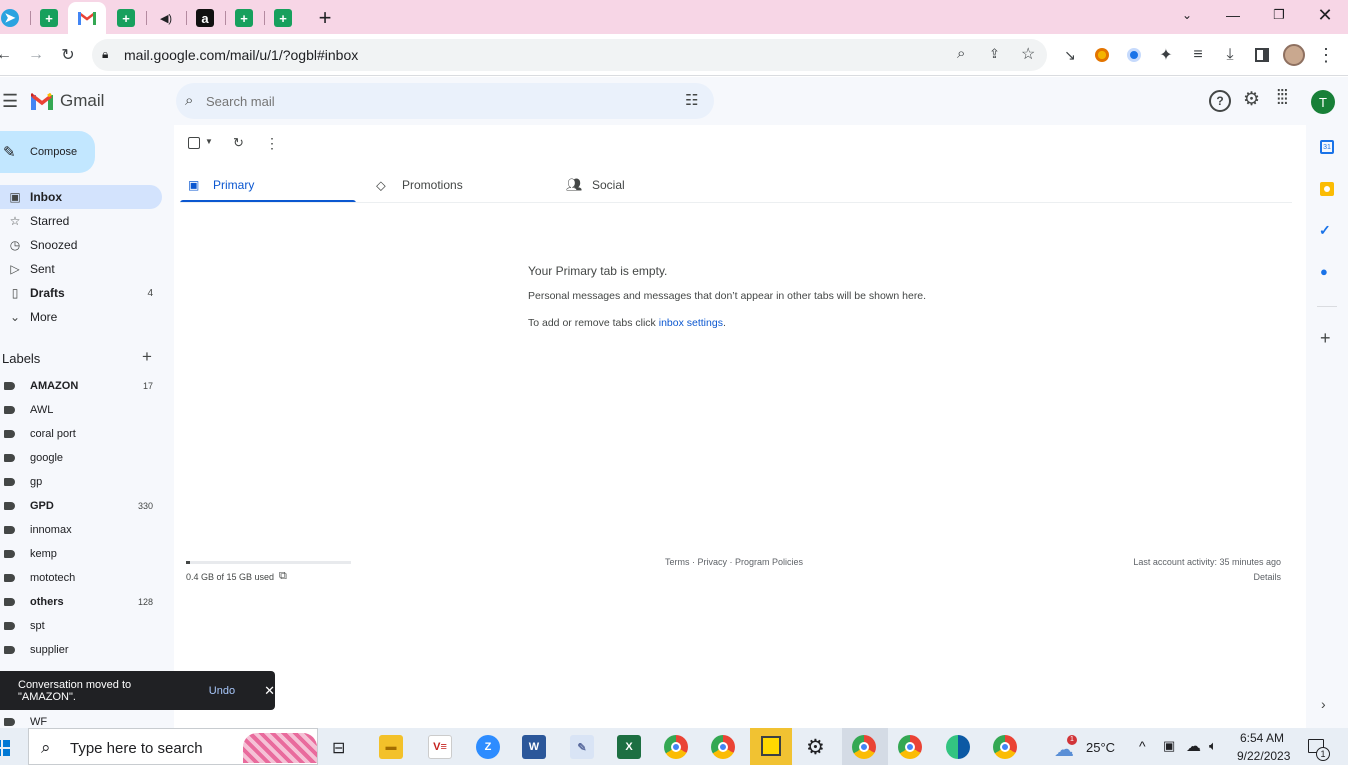 Image resolution: width=1348 pixels, height=765 pixels. What do you see at coordinates (1282, 98) in the screenshot?
I see `apps-grid-icon: ⁞⁞⁞` at bounding box center [1282, 98].